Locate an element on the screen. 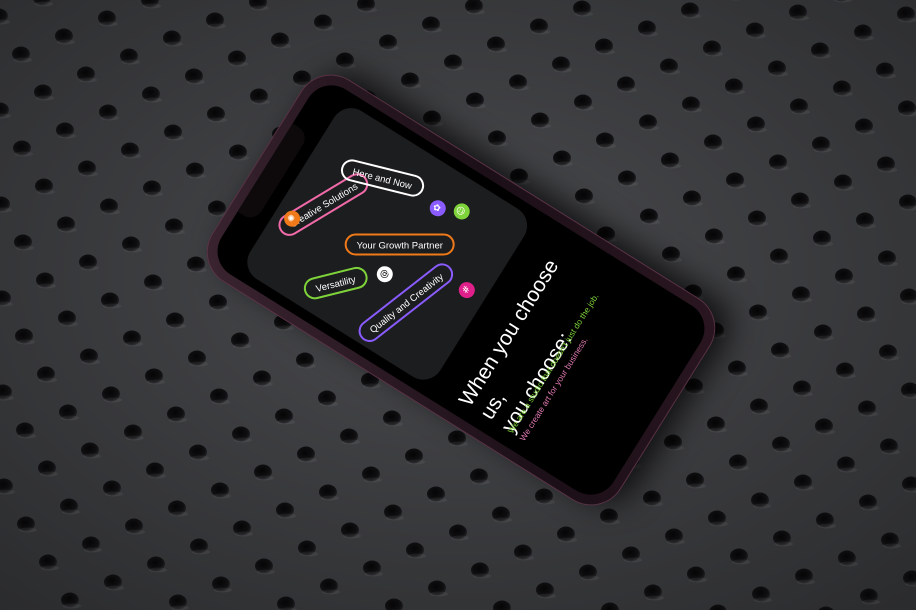 The height and width of the screenshot is (610, 916). smile-icon: ☺ is located at coordinates (461, 211).